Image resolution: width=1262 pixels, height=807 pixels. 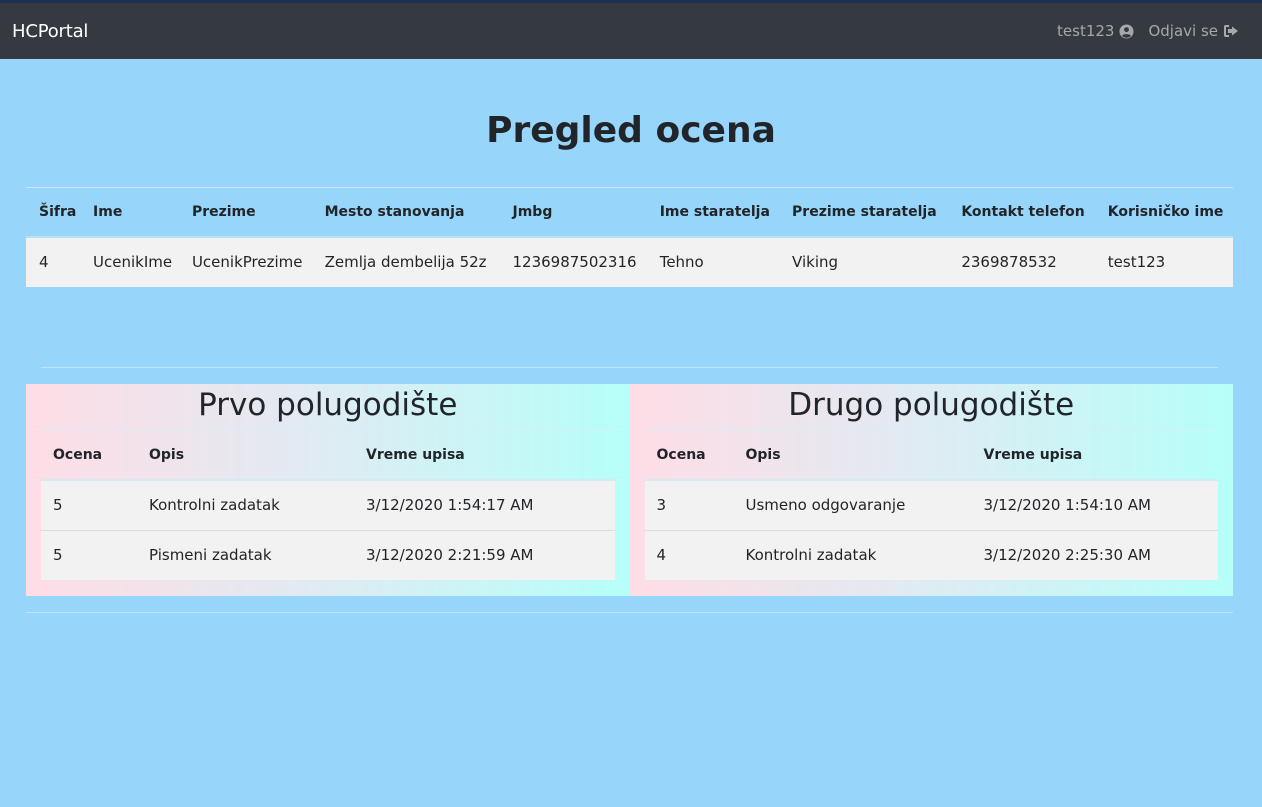 What do you see at coordinates (689, 505) in the screenshot?
I see `cell-ocena: 3` at bounding box center [689, 505].